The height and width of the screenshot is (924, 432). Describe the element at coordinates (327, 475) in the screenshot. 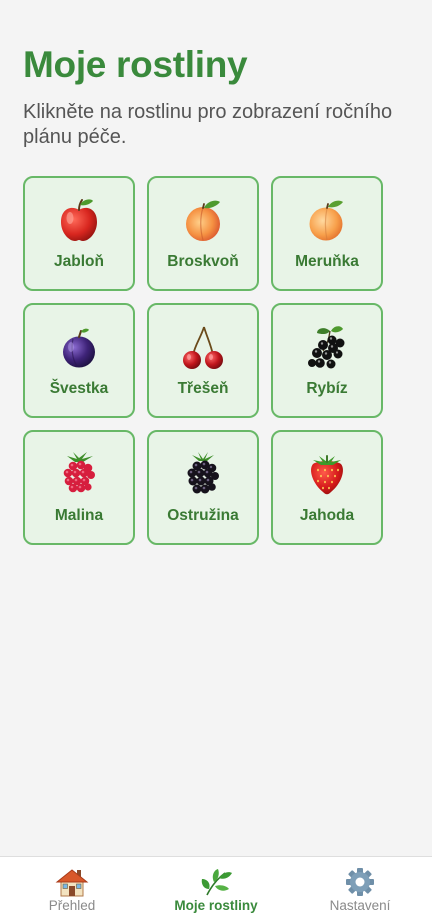

I see `strawberry-icon` at that location.